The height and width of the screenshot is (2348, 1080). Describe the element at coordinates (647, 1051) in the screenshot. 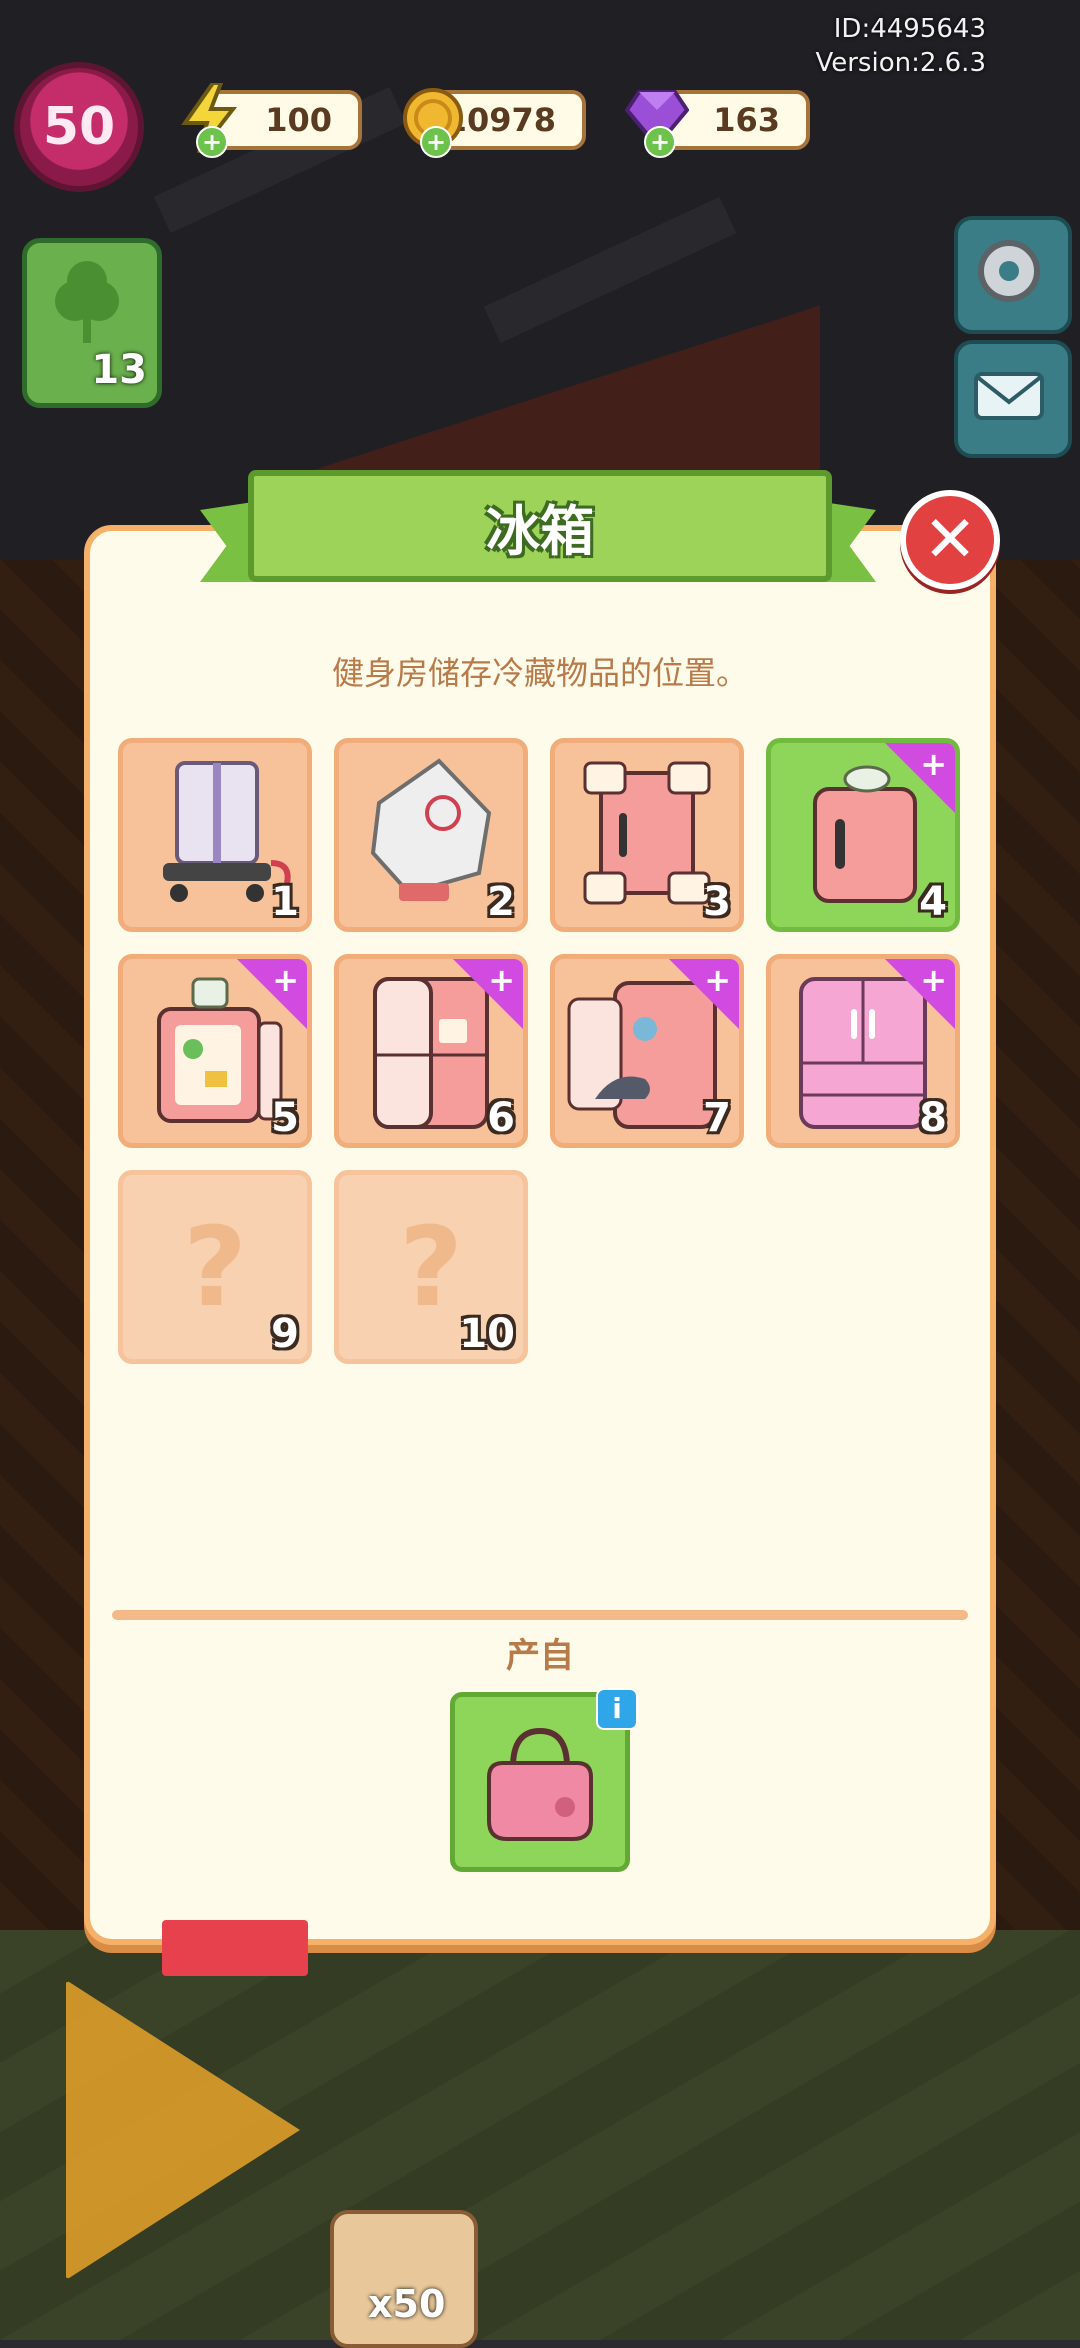

I see `item-slot-7: + 7` at that location.